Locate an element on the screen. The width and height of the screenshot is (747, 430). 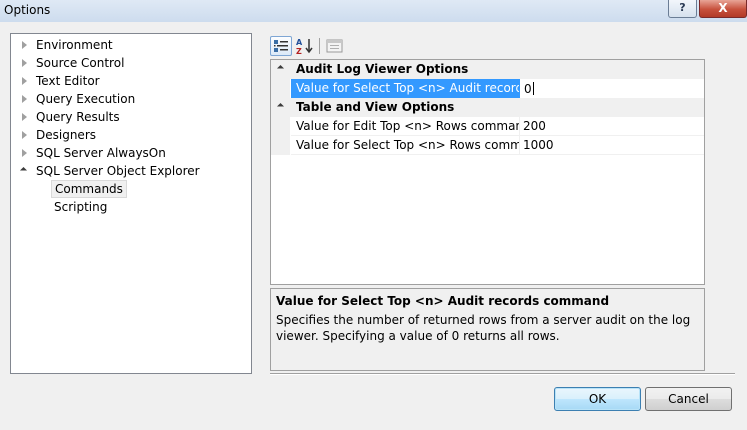
alphabetical-sort-icon: A Z is located at coordinates (304, 47).